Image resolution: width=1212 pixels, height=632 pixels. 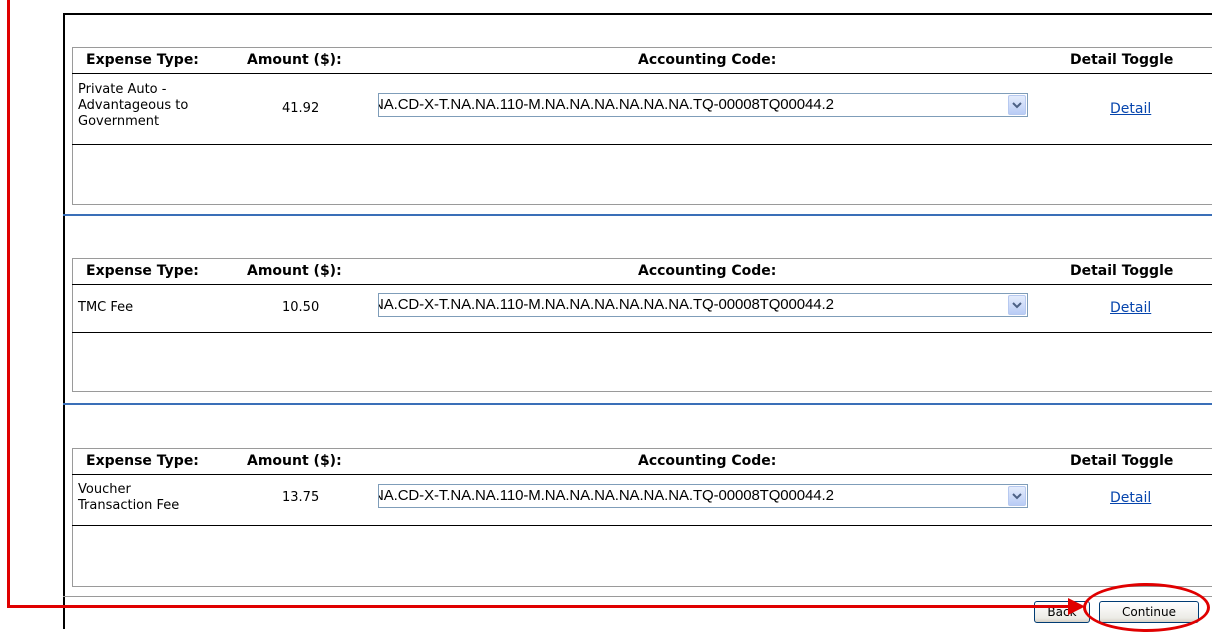 I want to click on amount-cell: 41.92, so click(x=301, y=108).